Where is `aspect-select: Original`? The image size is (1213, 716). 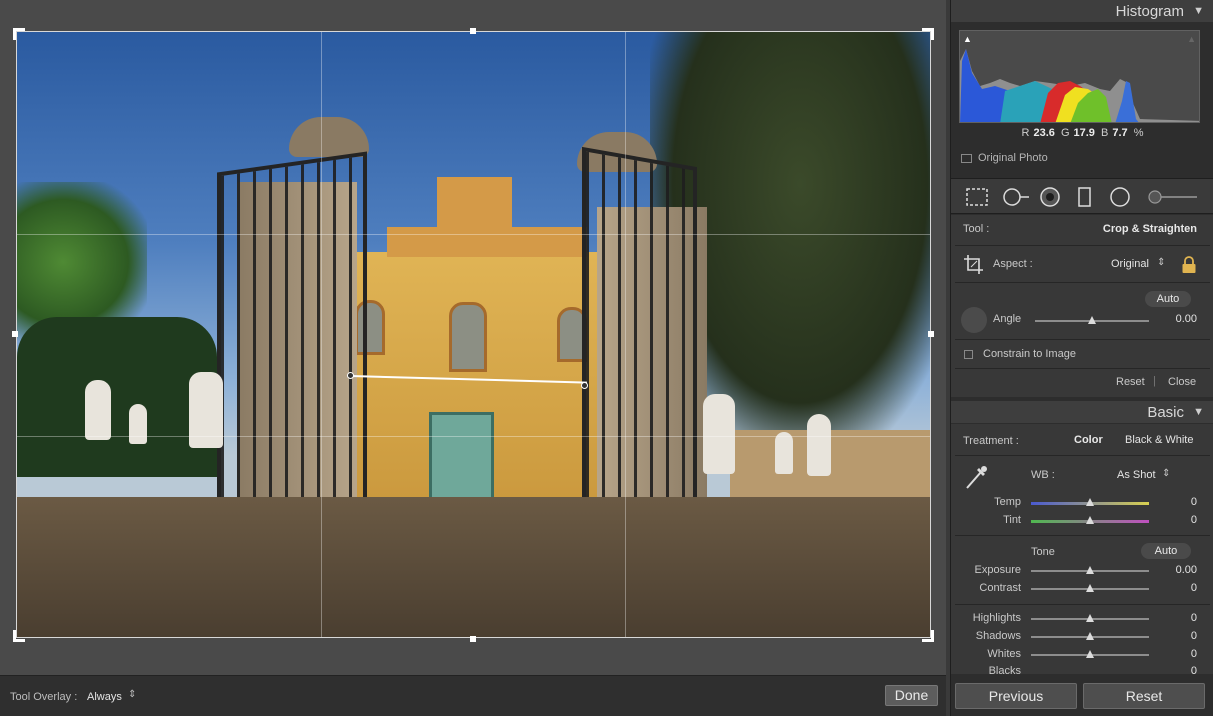
aspect-select: Original is located at coordinates (1130, 264).